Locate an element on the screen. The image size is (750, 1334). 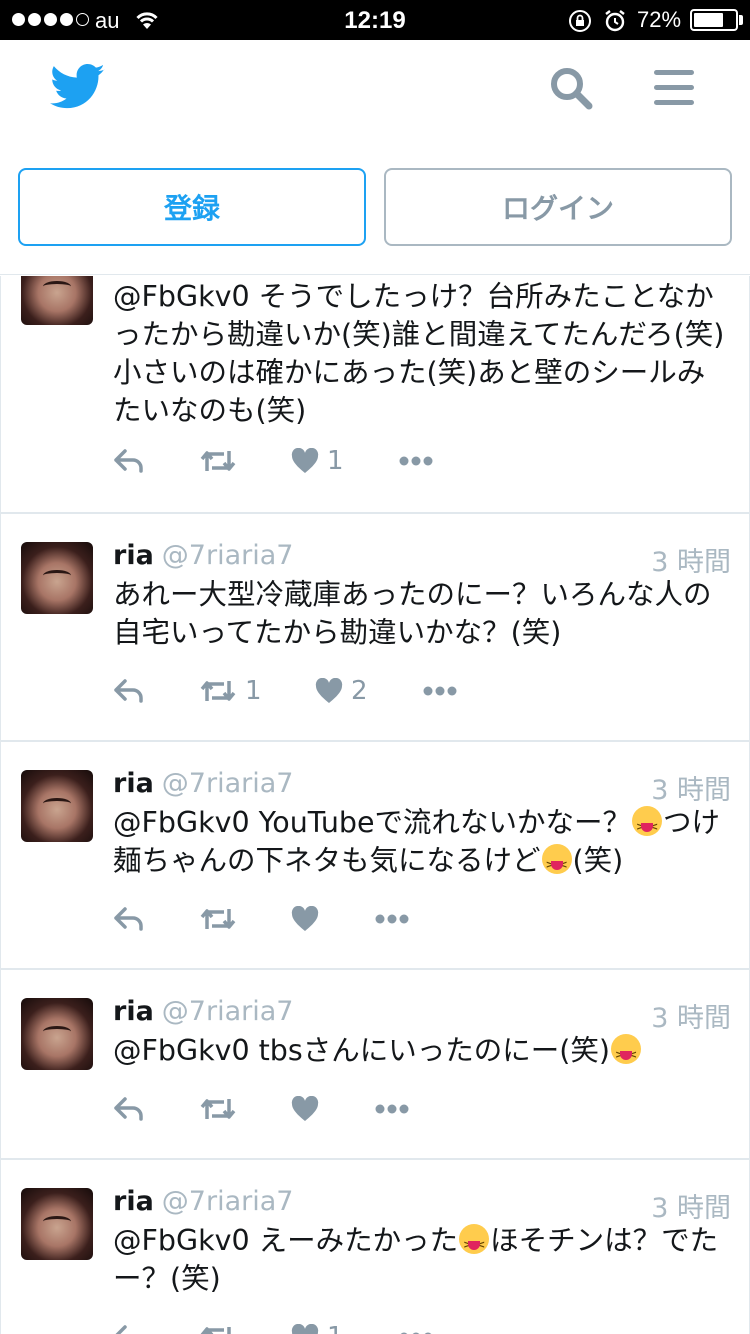
retweet-button: 1 is located at coordinates (230, 691).